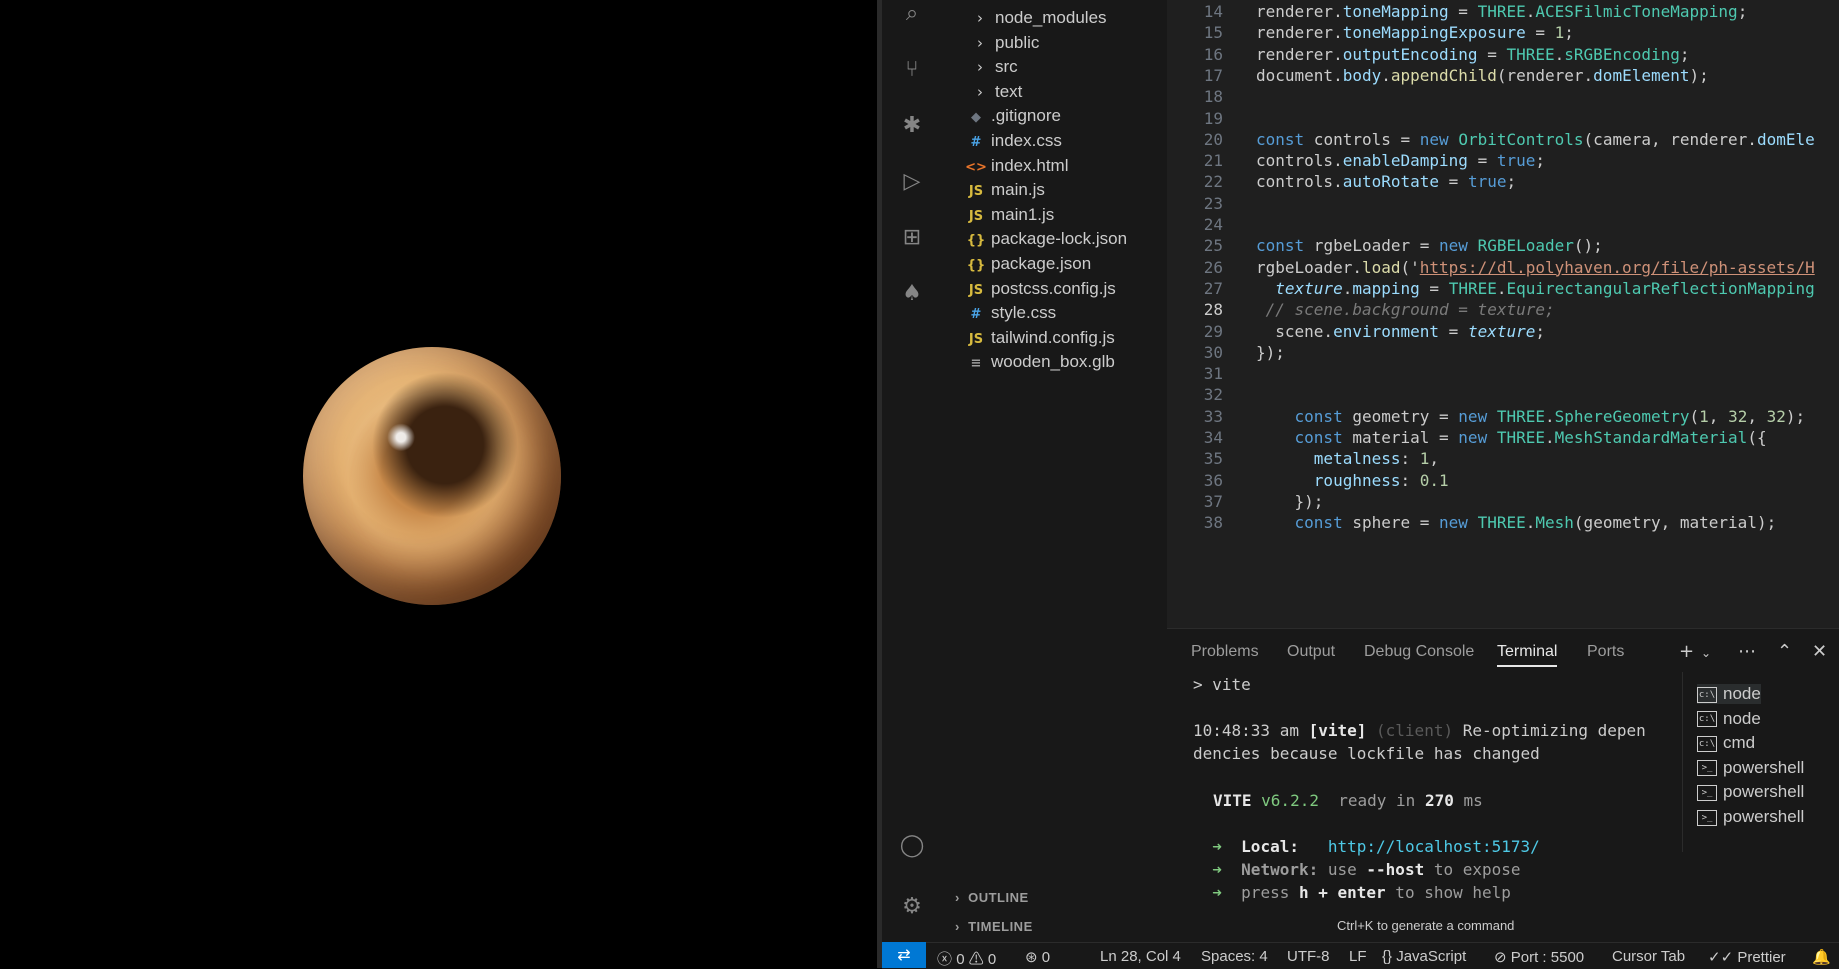  What do you see at coordinates (992, 897) in the screenshot?
I see `outline-section: › OUTLINE` at bounding box center [992, 897].